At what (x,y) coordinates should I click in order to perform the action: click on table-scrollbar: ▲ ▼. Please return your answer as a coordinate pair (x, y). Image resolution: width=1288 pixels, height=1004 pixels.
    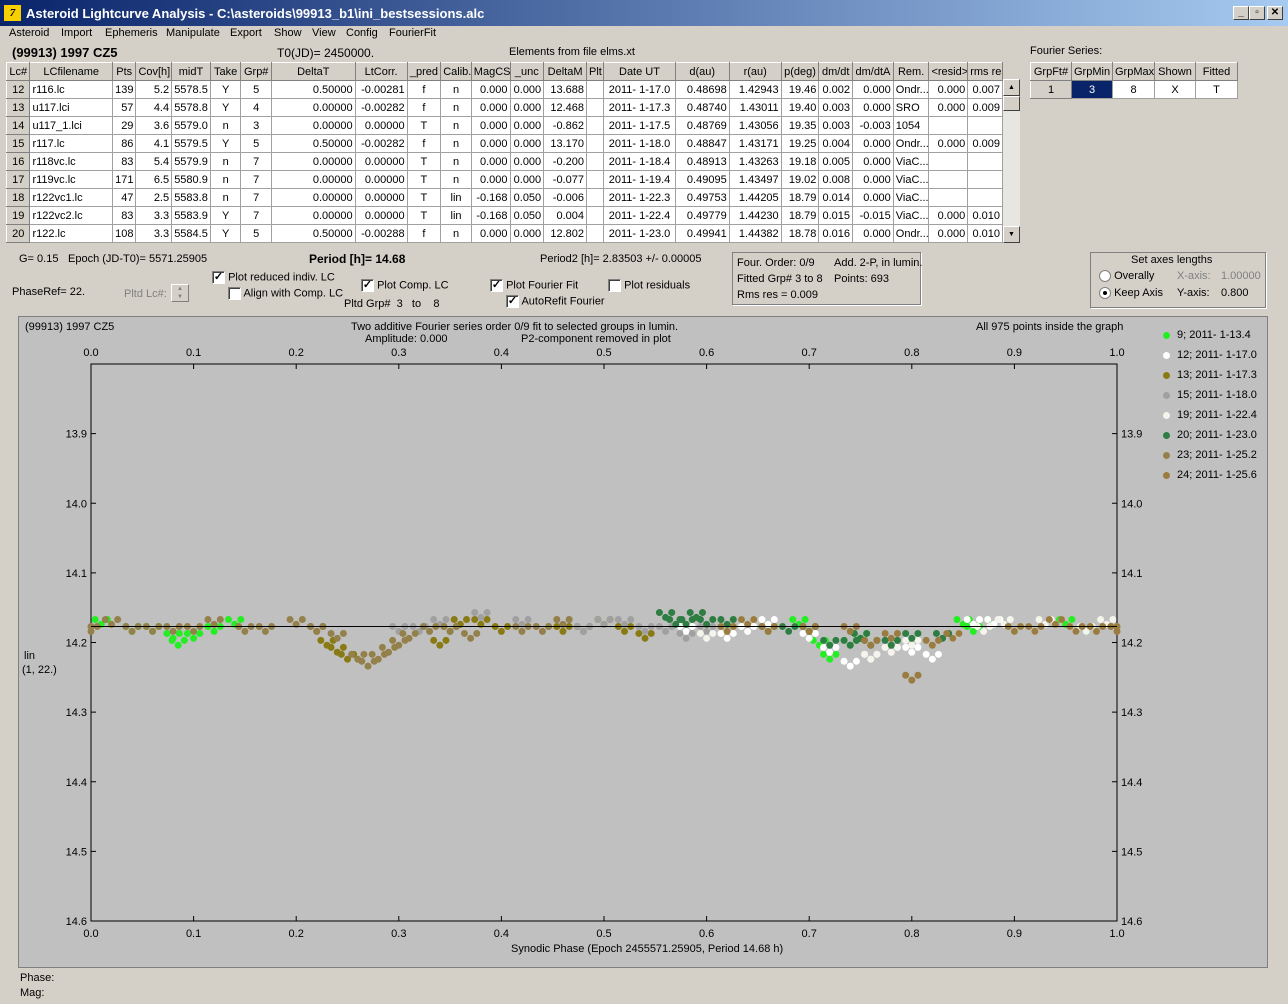
    Looking at the image, I should click on (1011, 161).